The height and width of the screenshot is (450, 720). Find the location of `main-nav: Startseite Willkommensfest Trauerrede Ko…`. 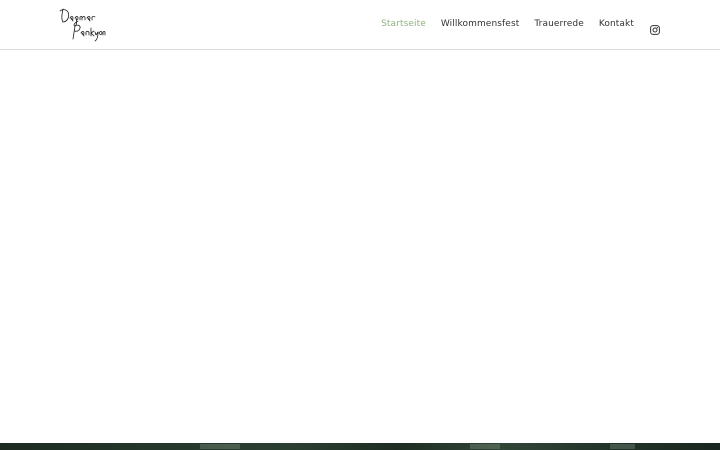

main-nav: Startseite Willkommensfest Trauerrede Ko… is located at coordinates (507, 24).